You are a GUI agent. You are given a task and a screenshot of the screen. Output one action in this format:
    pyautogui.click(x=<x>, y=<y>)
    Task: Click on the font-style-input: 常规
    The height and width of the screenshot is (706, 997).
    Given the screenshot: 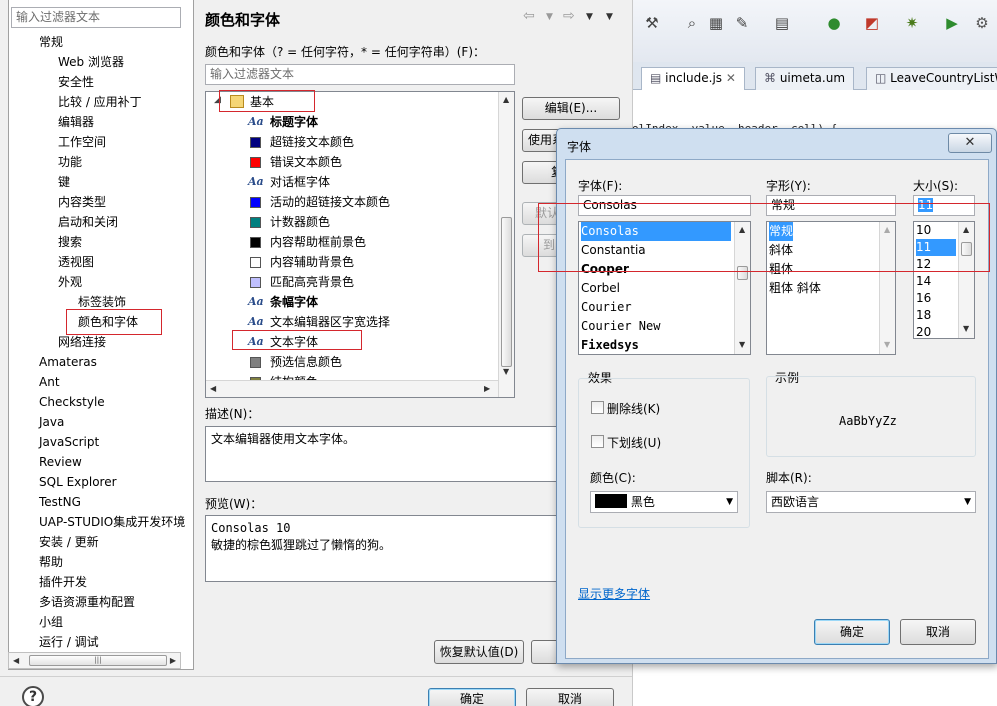 What is the action you would take?
    pyautogui.click(x=831, y=205)
    